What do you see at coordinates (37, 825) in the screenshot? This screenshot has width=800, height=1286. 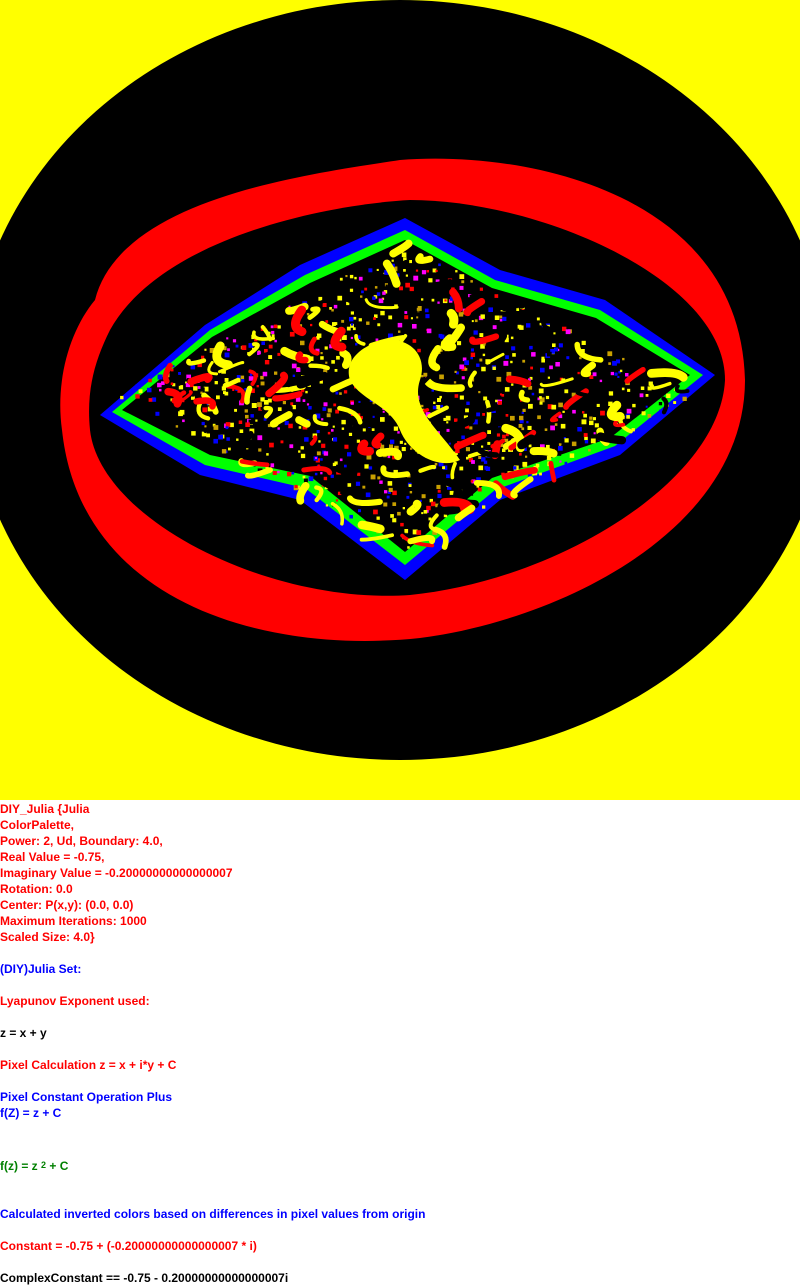 I see `param-line-2: ColorPalette,` at bounding box center [37, 825].